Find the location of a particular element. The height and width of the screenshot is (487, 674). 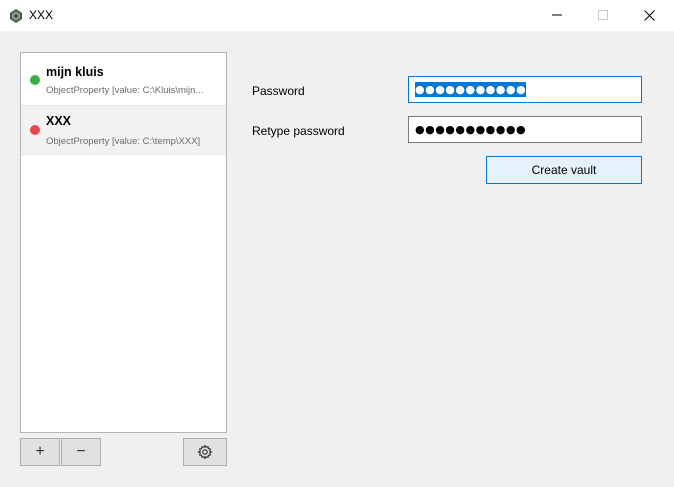

close-icon is located at coordinates (649, 15).